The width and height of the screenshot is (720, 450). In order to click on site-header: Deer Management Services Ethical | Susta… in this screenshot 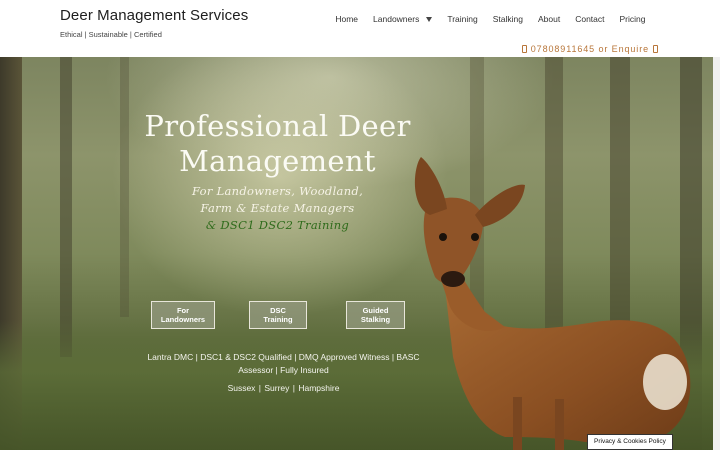, I will do `click(360, 28)`.